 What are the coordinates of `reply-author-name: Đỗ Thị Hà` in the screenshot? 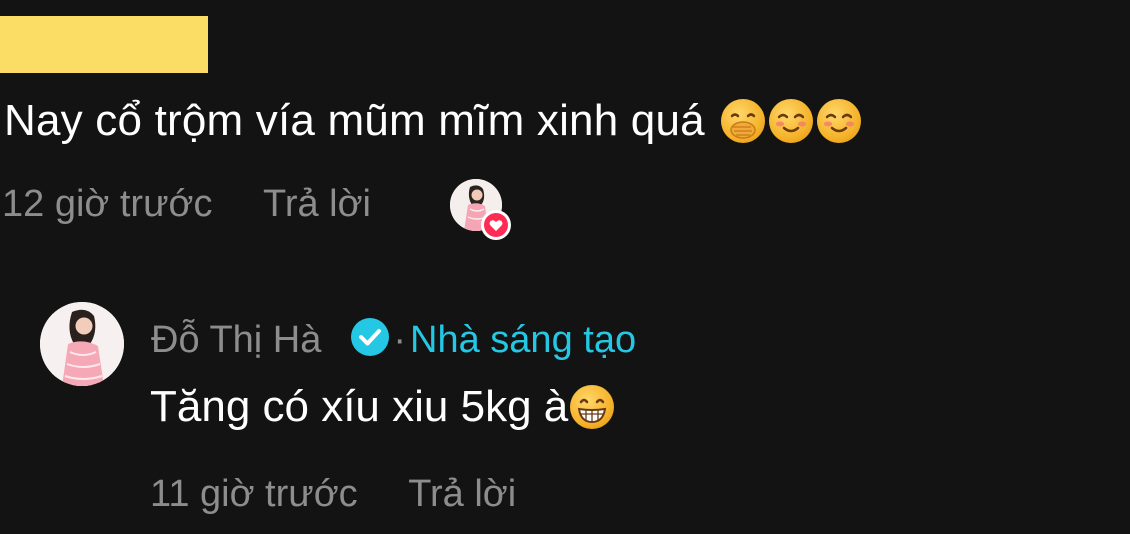 It's located at (236, 340).